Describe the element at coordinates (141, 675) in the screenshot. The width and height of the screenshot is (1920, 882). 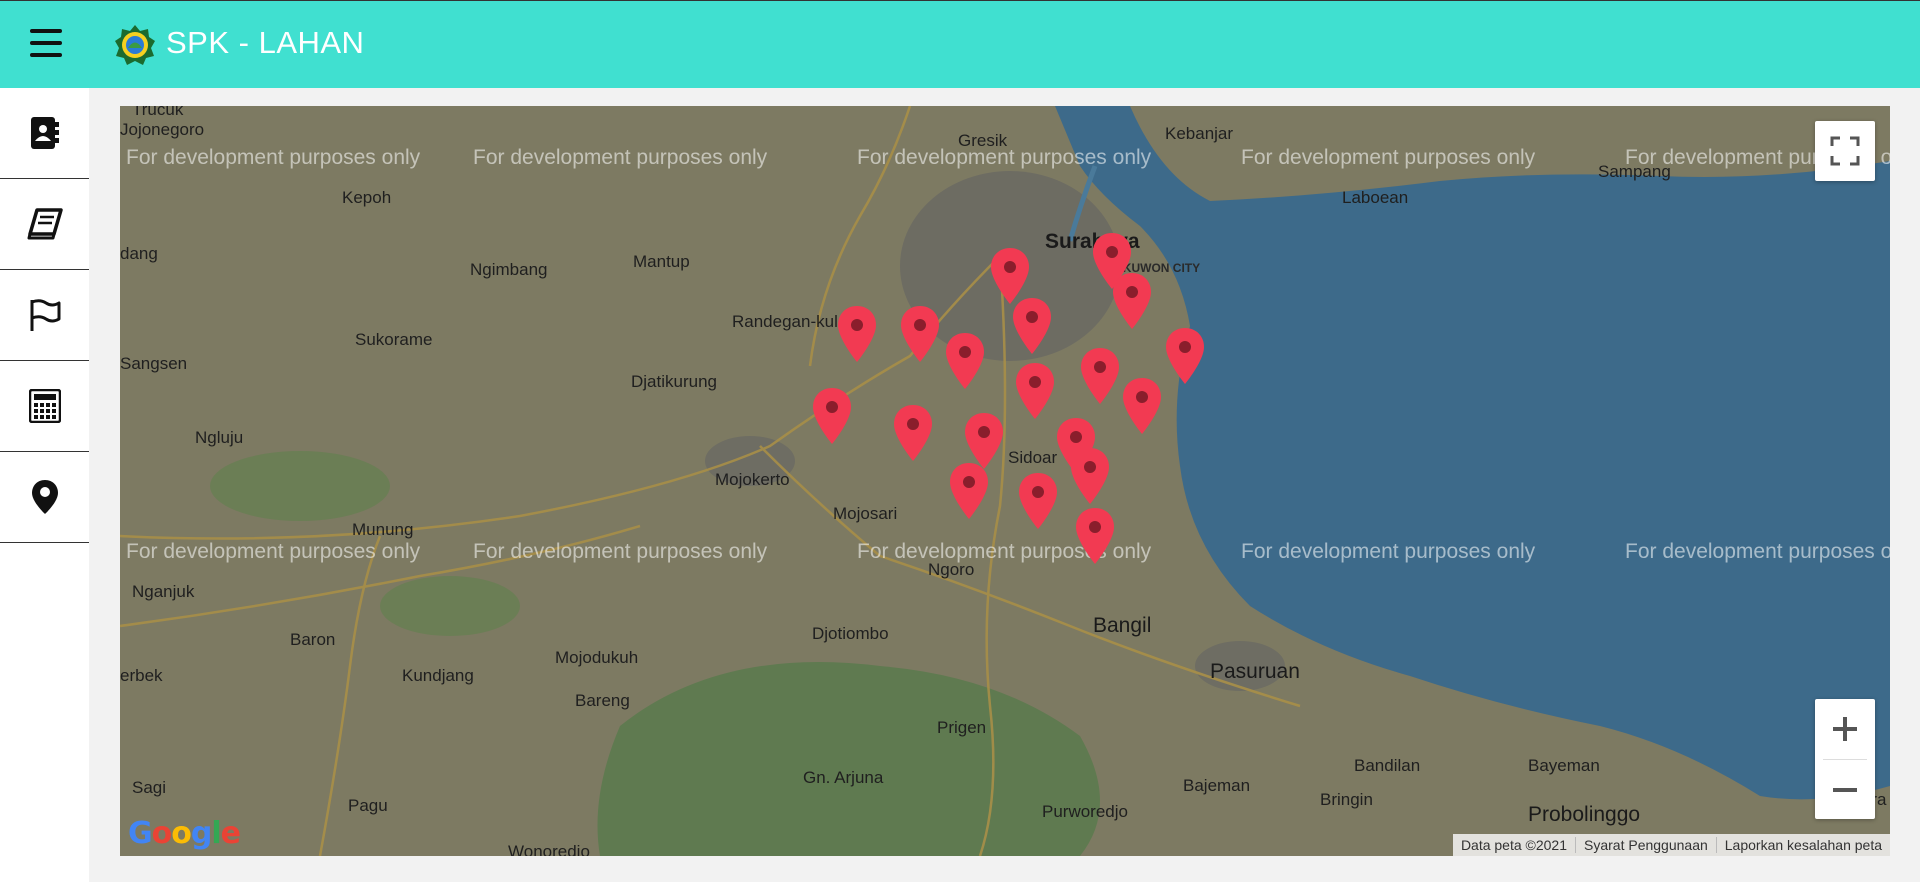
I see `place-label: erbek` at that location.